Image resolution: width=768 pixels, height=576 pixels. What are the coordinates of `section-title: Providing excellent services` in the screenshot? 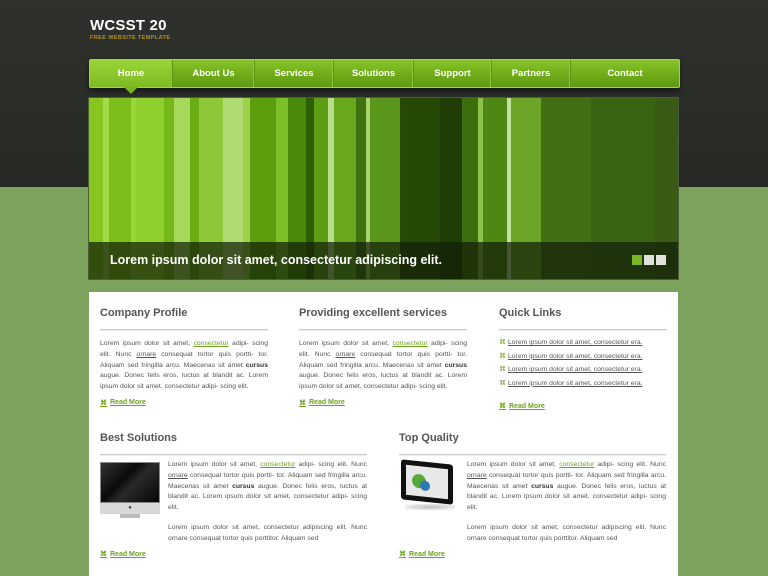 It's located at (373, 313).